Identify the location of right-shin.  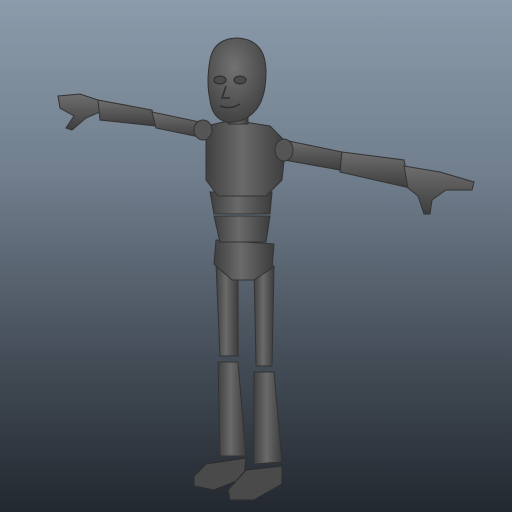
(268, 418).